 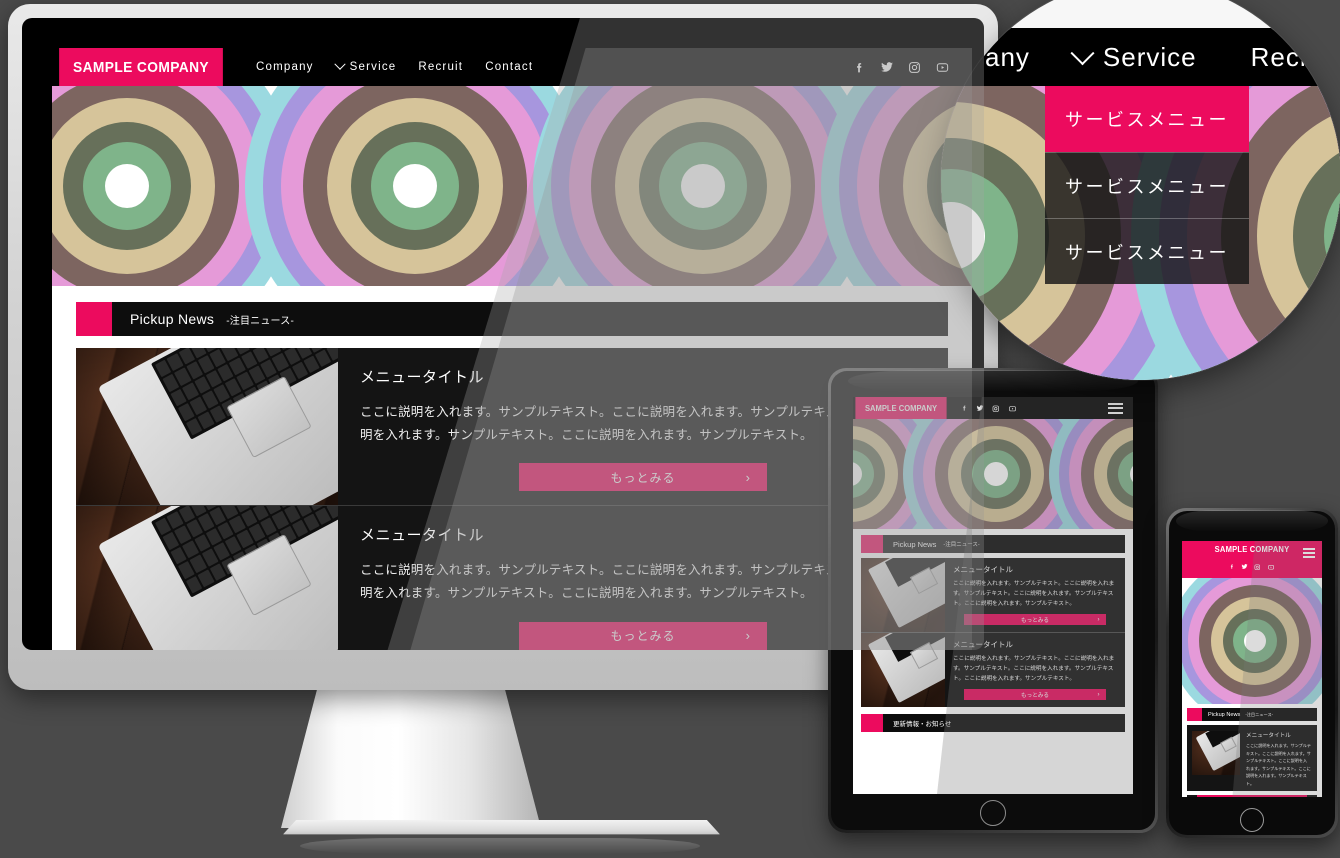 I want to click on dropdown-item-3: サービスメニュー, so click(x=1147, y=251).